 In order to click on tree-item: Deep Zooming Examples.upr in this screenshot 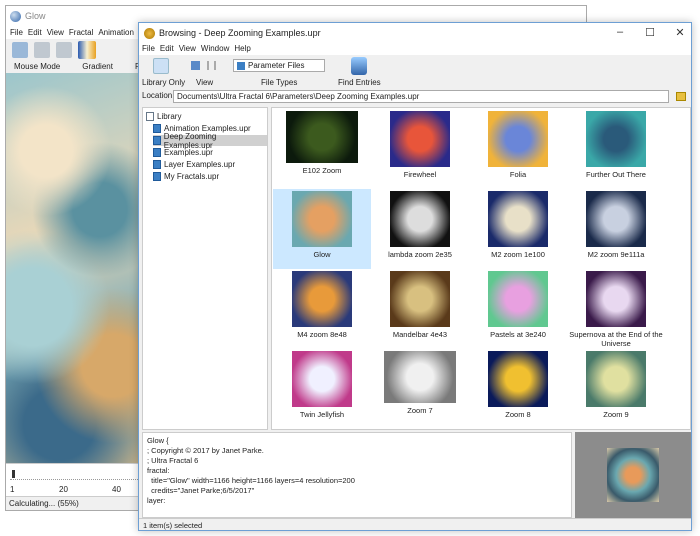, I will do `click(210, 141)`.